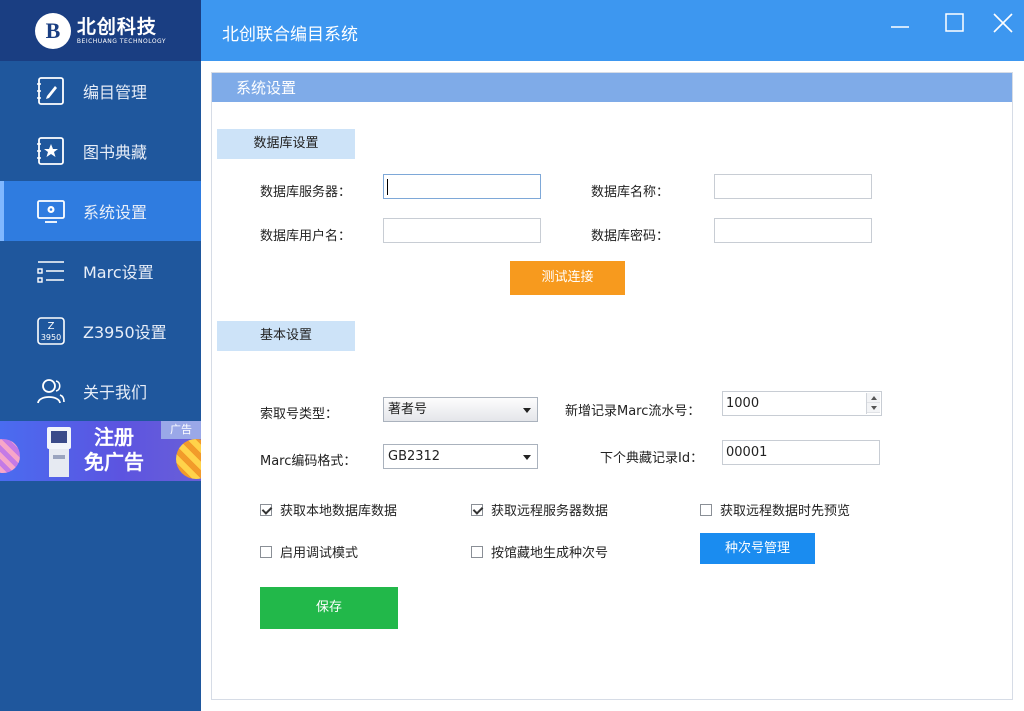 The image size is (1024, 711). What do you see at coordinates (319, 553) in the screenshot?
I see `checkbox-label: 启用调试模式` at bounding box center [319, 553].